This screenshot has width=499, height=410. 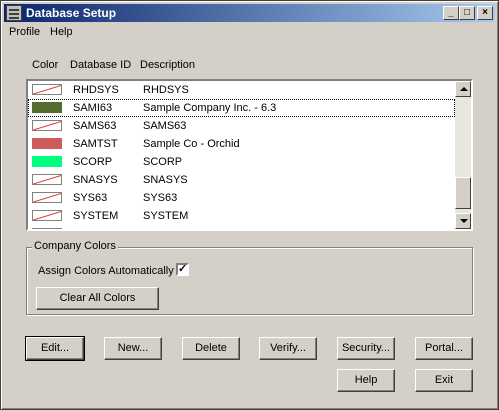 What do you see at coordinates (95, 180) in the screenshot?
I see `database-id: SNASYS` at bounding box center [95, 180].